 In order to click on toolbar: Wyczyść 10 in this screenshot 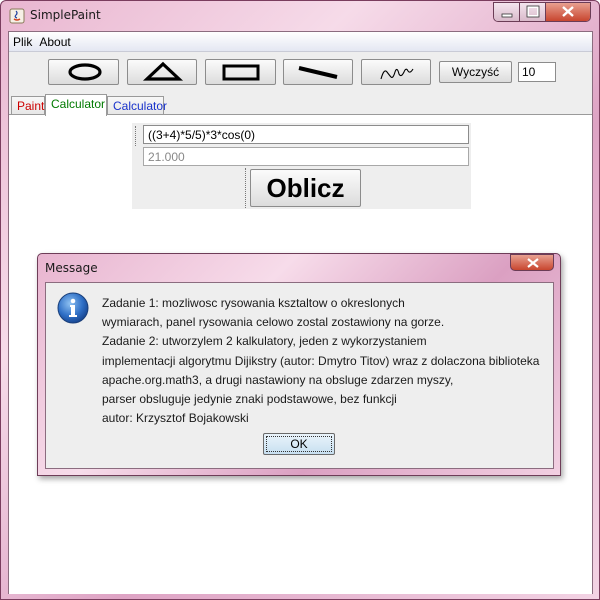, I will do `click(300, 72)`.